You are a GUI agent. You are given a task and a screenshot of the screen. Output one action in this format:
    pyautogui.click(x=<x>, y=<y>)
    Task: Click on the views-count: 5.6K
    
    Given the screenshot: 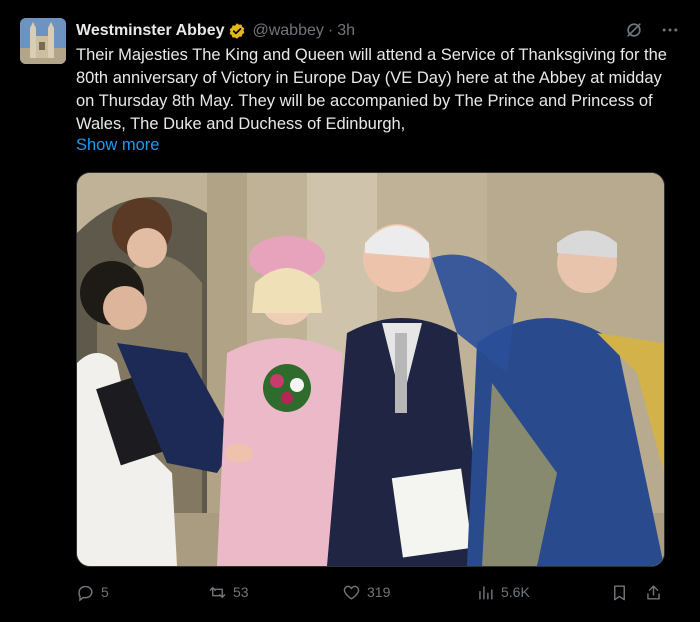 What is the action you would take?
    pyautogui.click(x=515, y=592)
    